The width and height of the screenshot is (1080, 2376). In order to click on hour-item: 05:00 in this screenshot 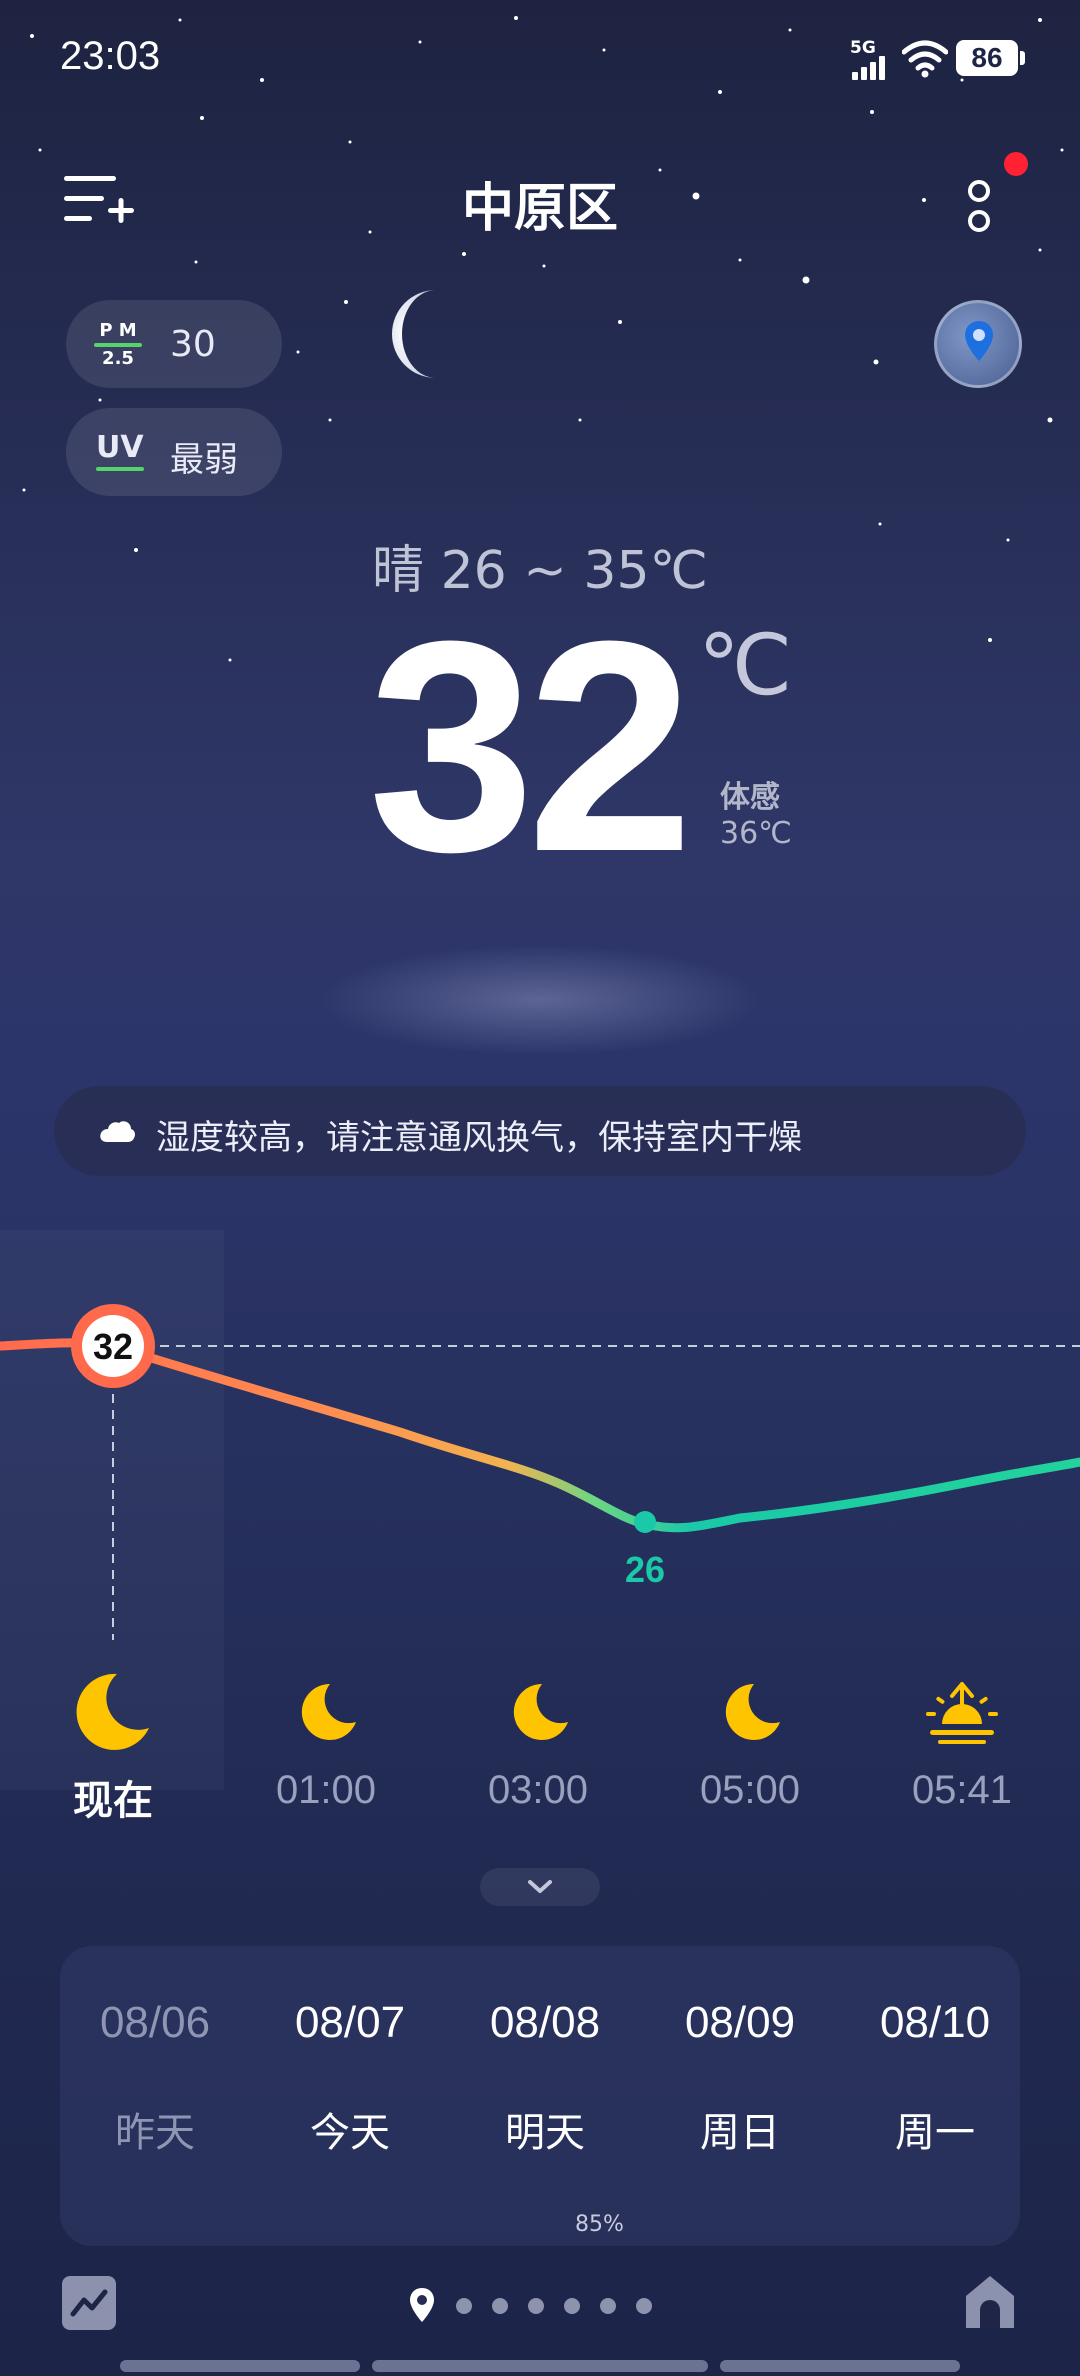, I will do `click(750, 1741)`.